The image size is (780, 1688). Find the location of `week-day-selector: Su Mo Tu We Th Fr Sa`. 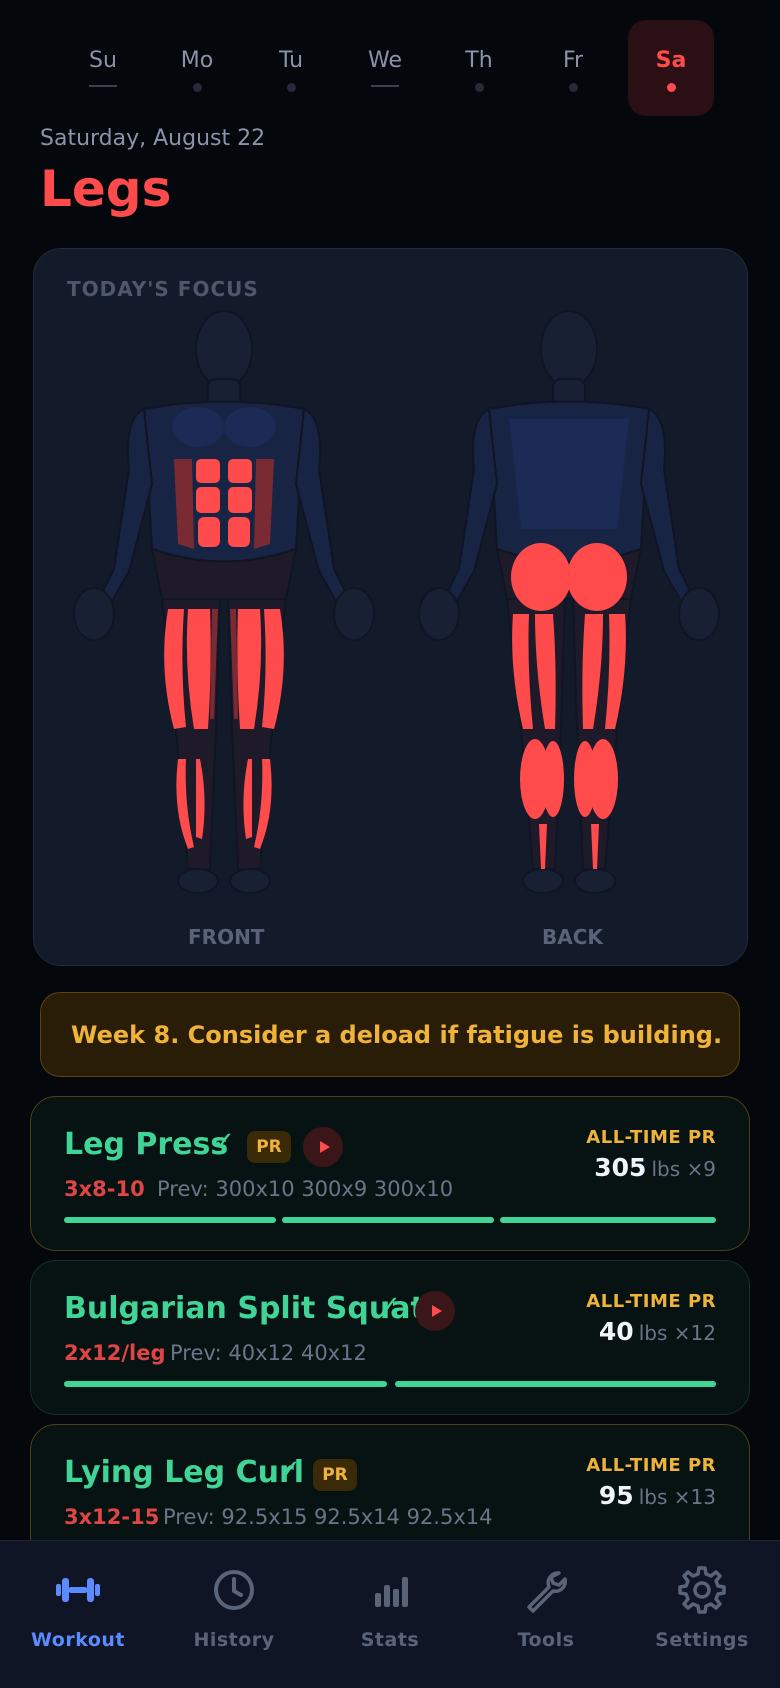

week-day-selector: Su Mo Tu We Th Fr Sa is located at coordinates (390, 68).